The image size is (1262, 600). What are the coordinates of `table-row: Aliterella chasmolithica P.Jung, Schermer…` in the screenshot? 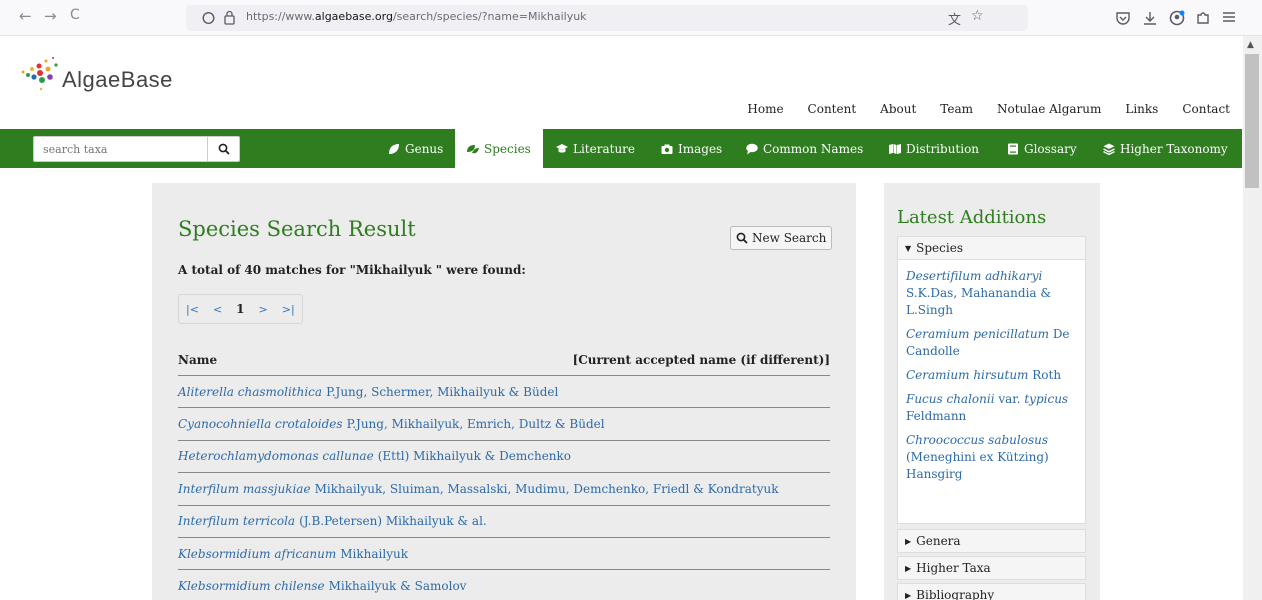 It's located at (504, 391).